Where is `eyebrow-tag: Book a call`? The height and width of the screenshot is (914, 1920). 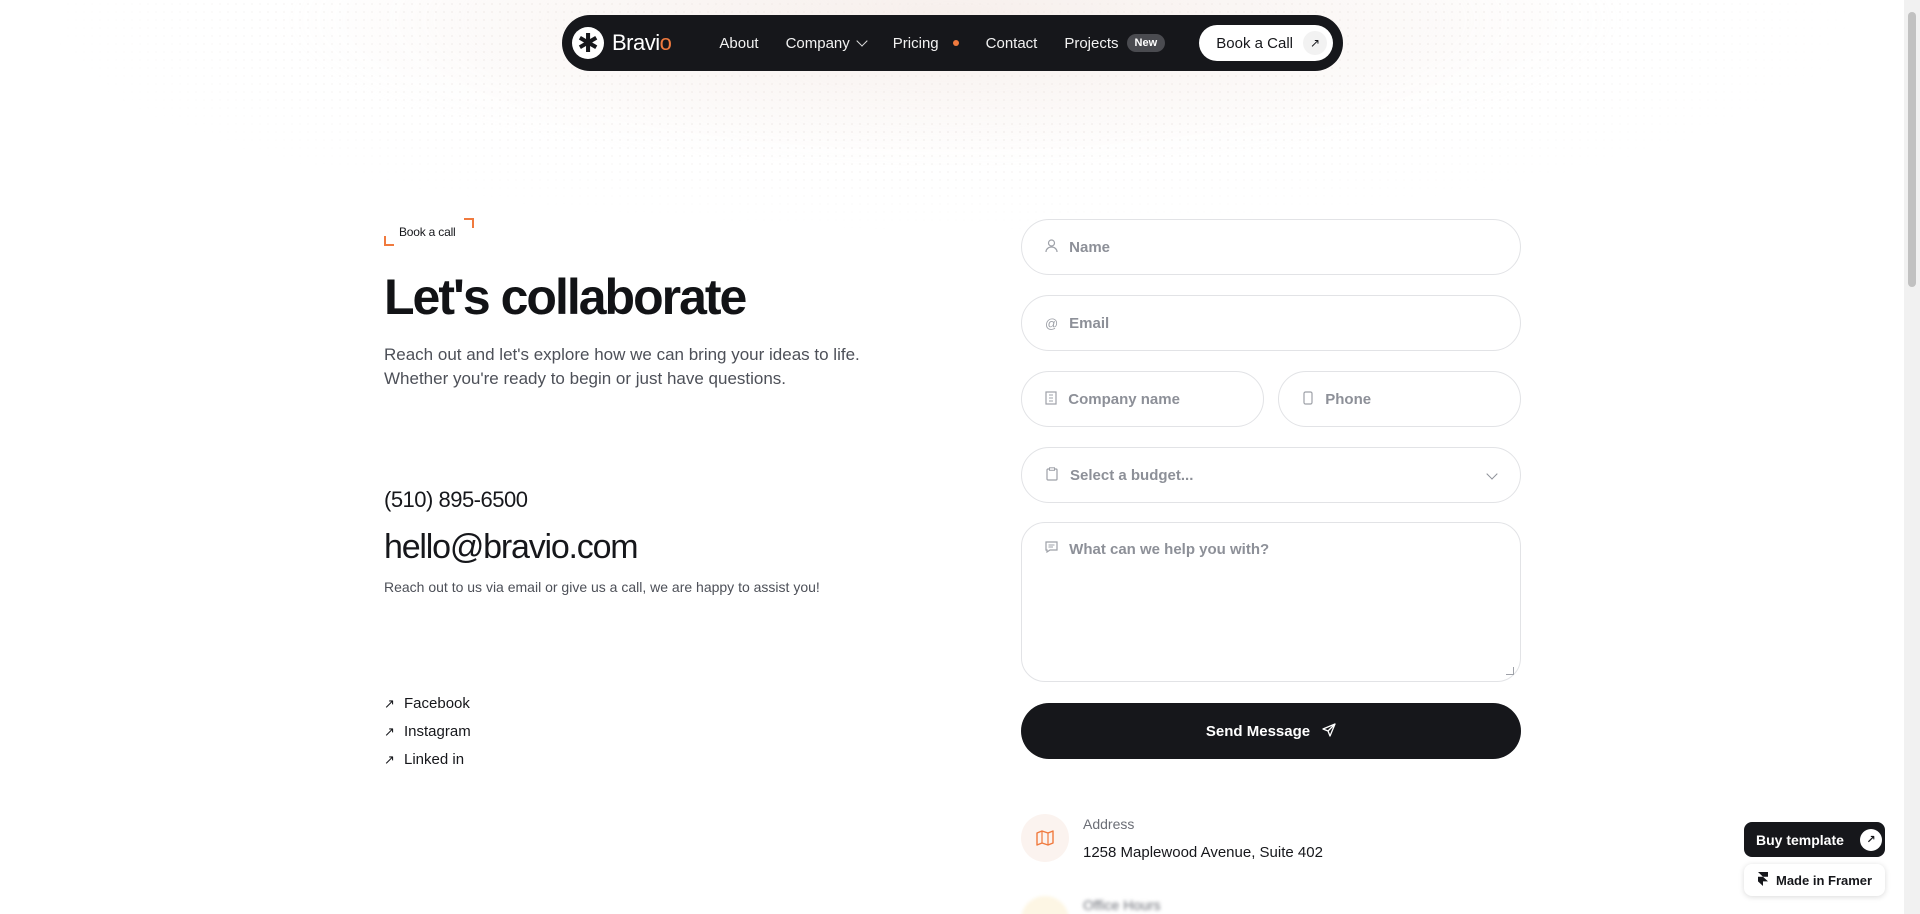
eyebrow-tag: Book a call is located at coordinates (429, 232).